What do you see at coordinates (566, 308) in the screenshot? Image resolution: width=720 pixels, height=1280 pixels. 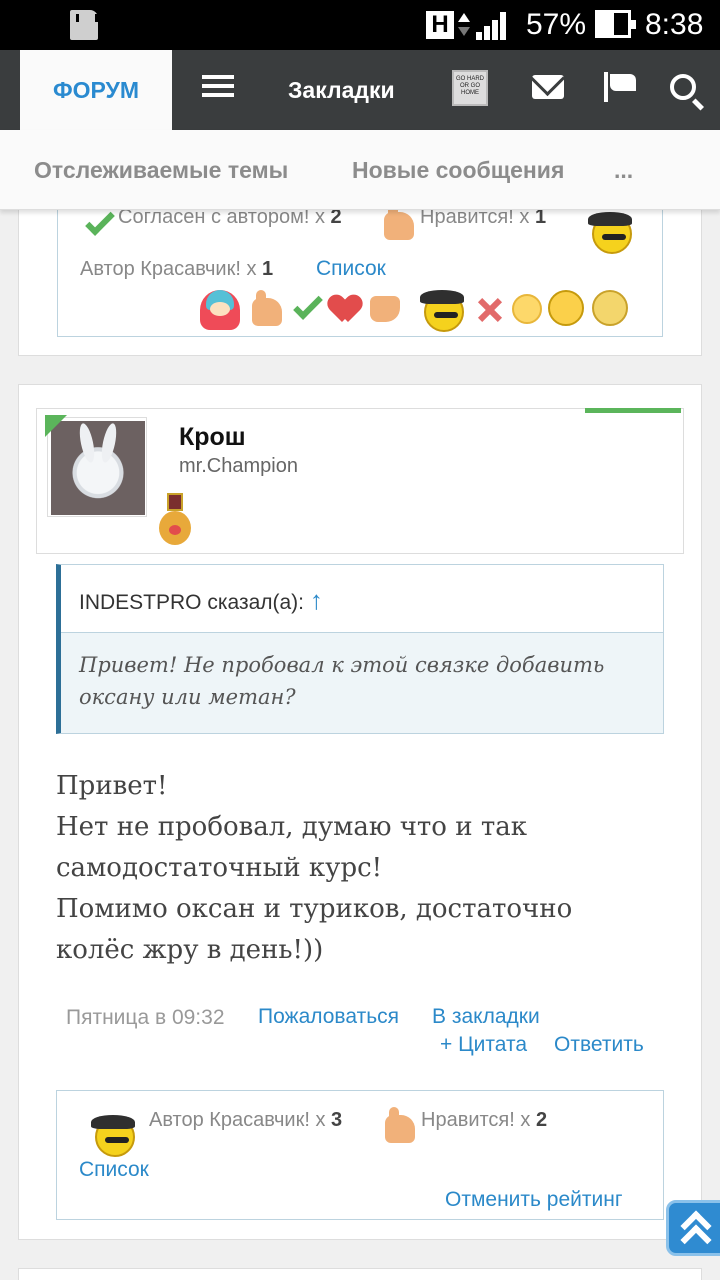 I see `sad-rating-icon` at bounding box center [566, 308].